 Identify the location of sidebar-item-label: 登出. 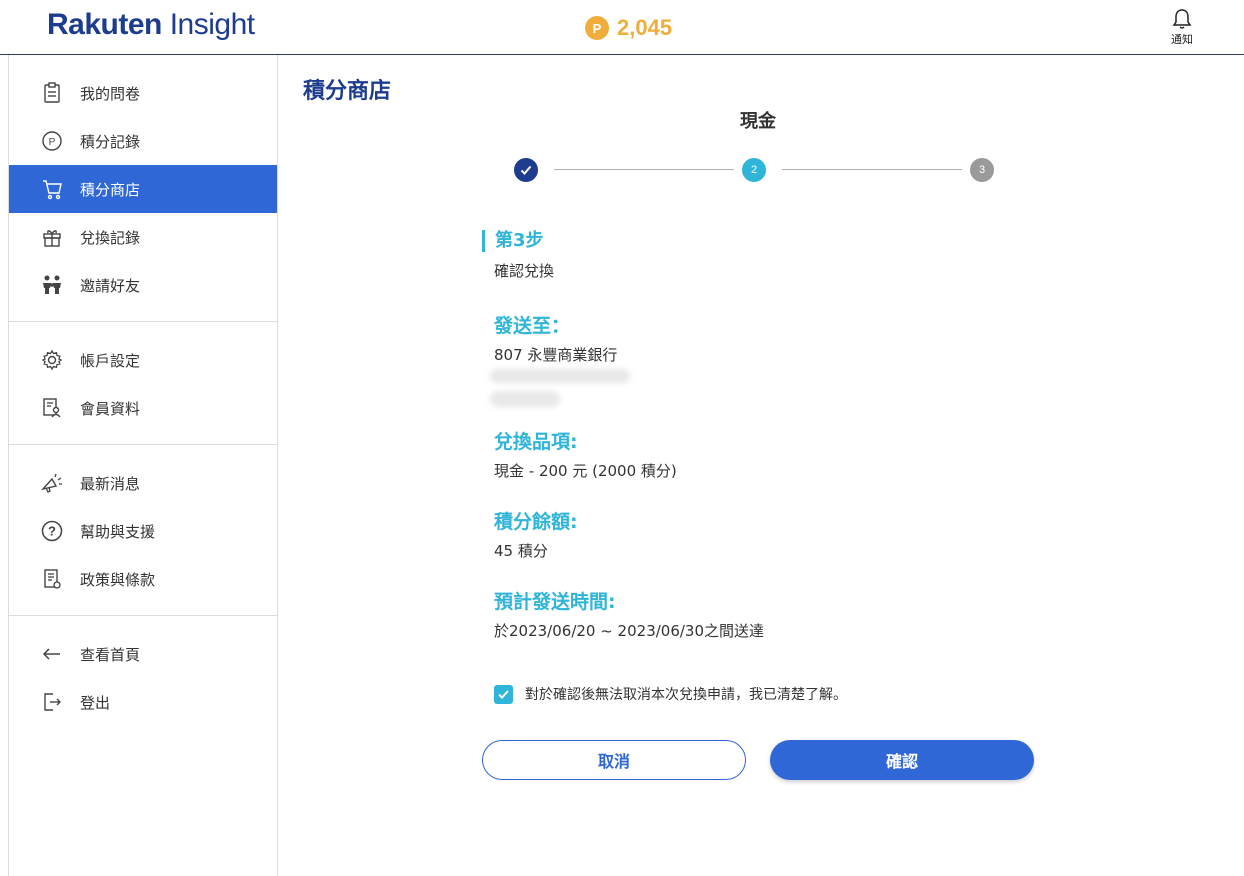
(95, 702).